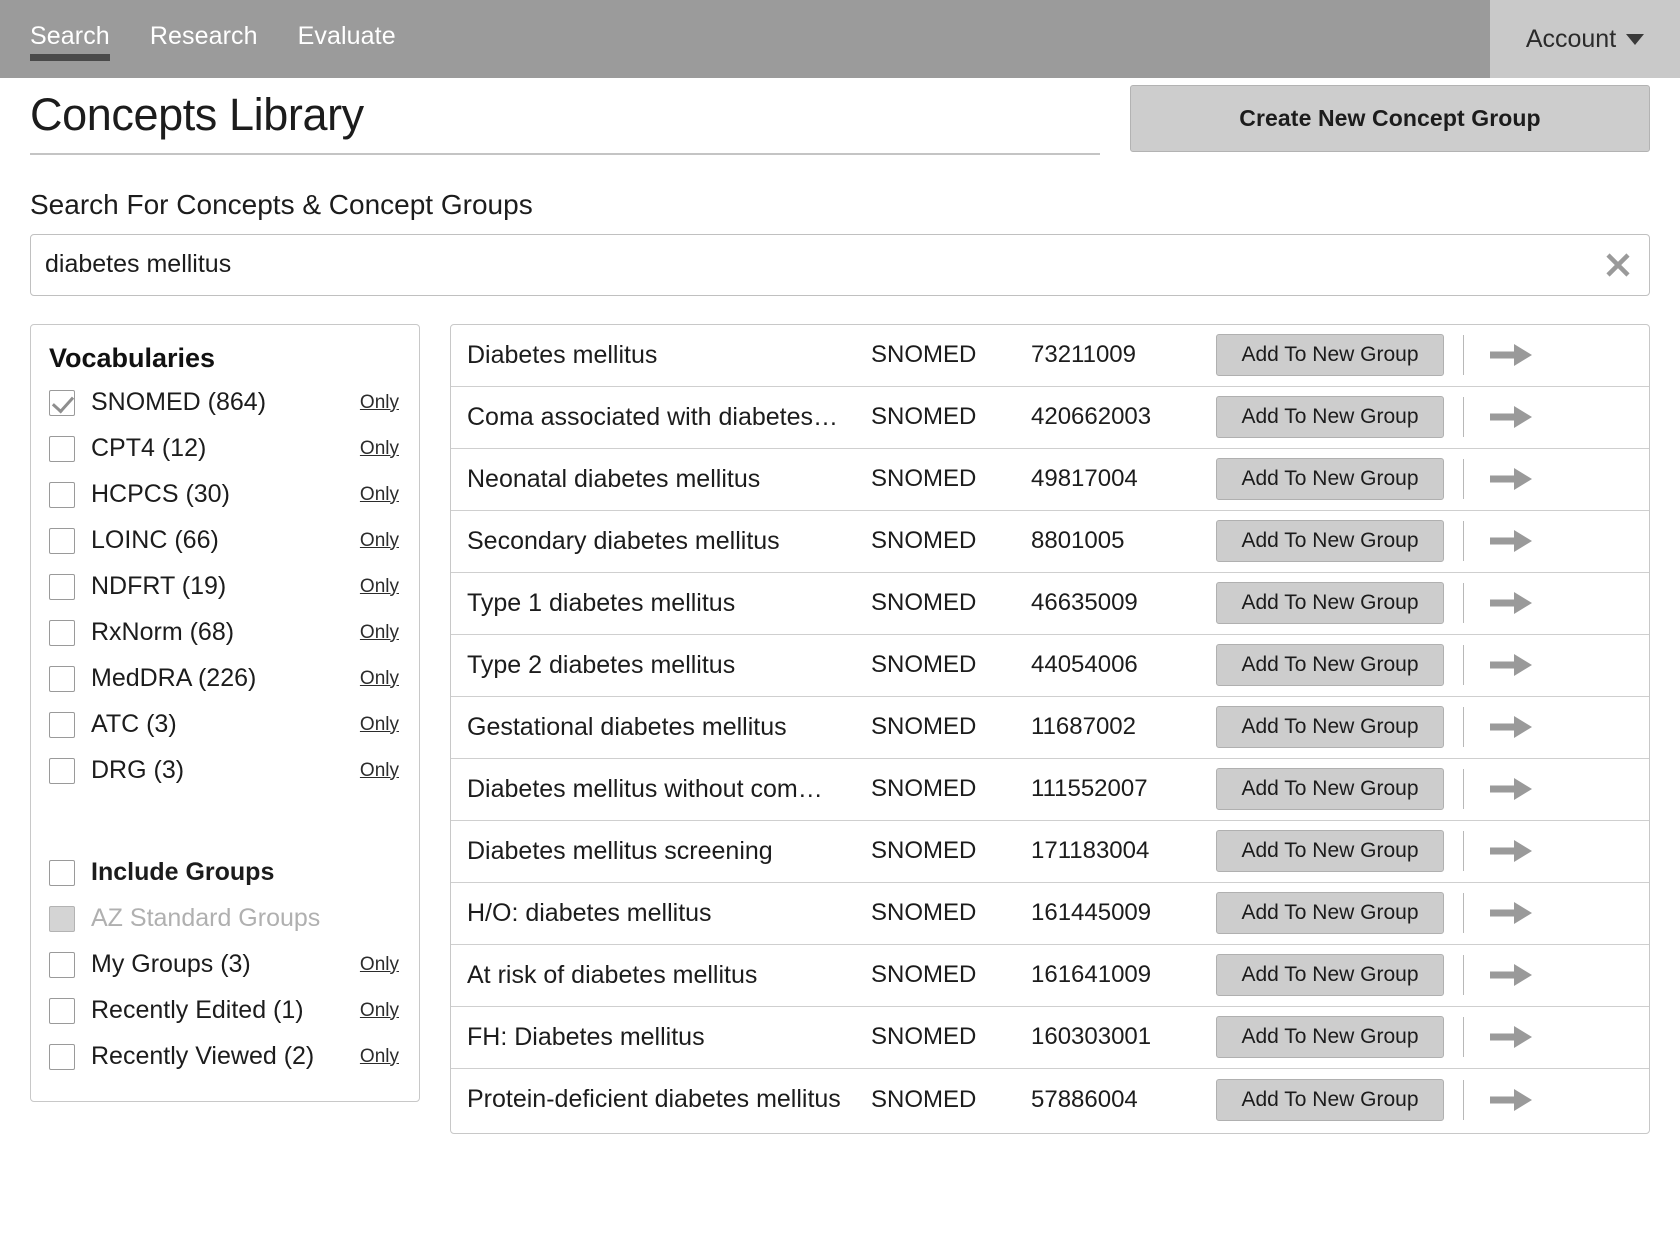 Image resolution: width=1680 pixels, height=1260 pixels. I want to click on nav-tab-research: Research, so click(204, 24).